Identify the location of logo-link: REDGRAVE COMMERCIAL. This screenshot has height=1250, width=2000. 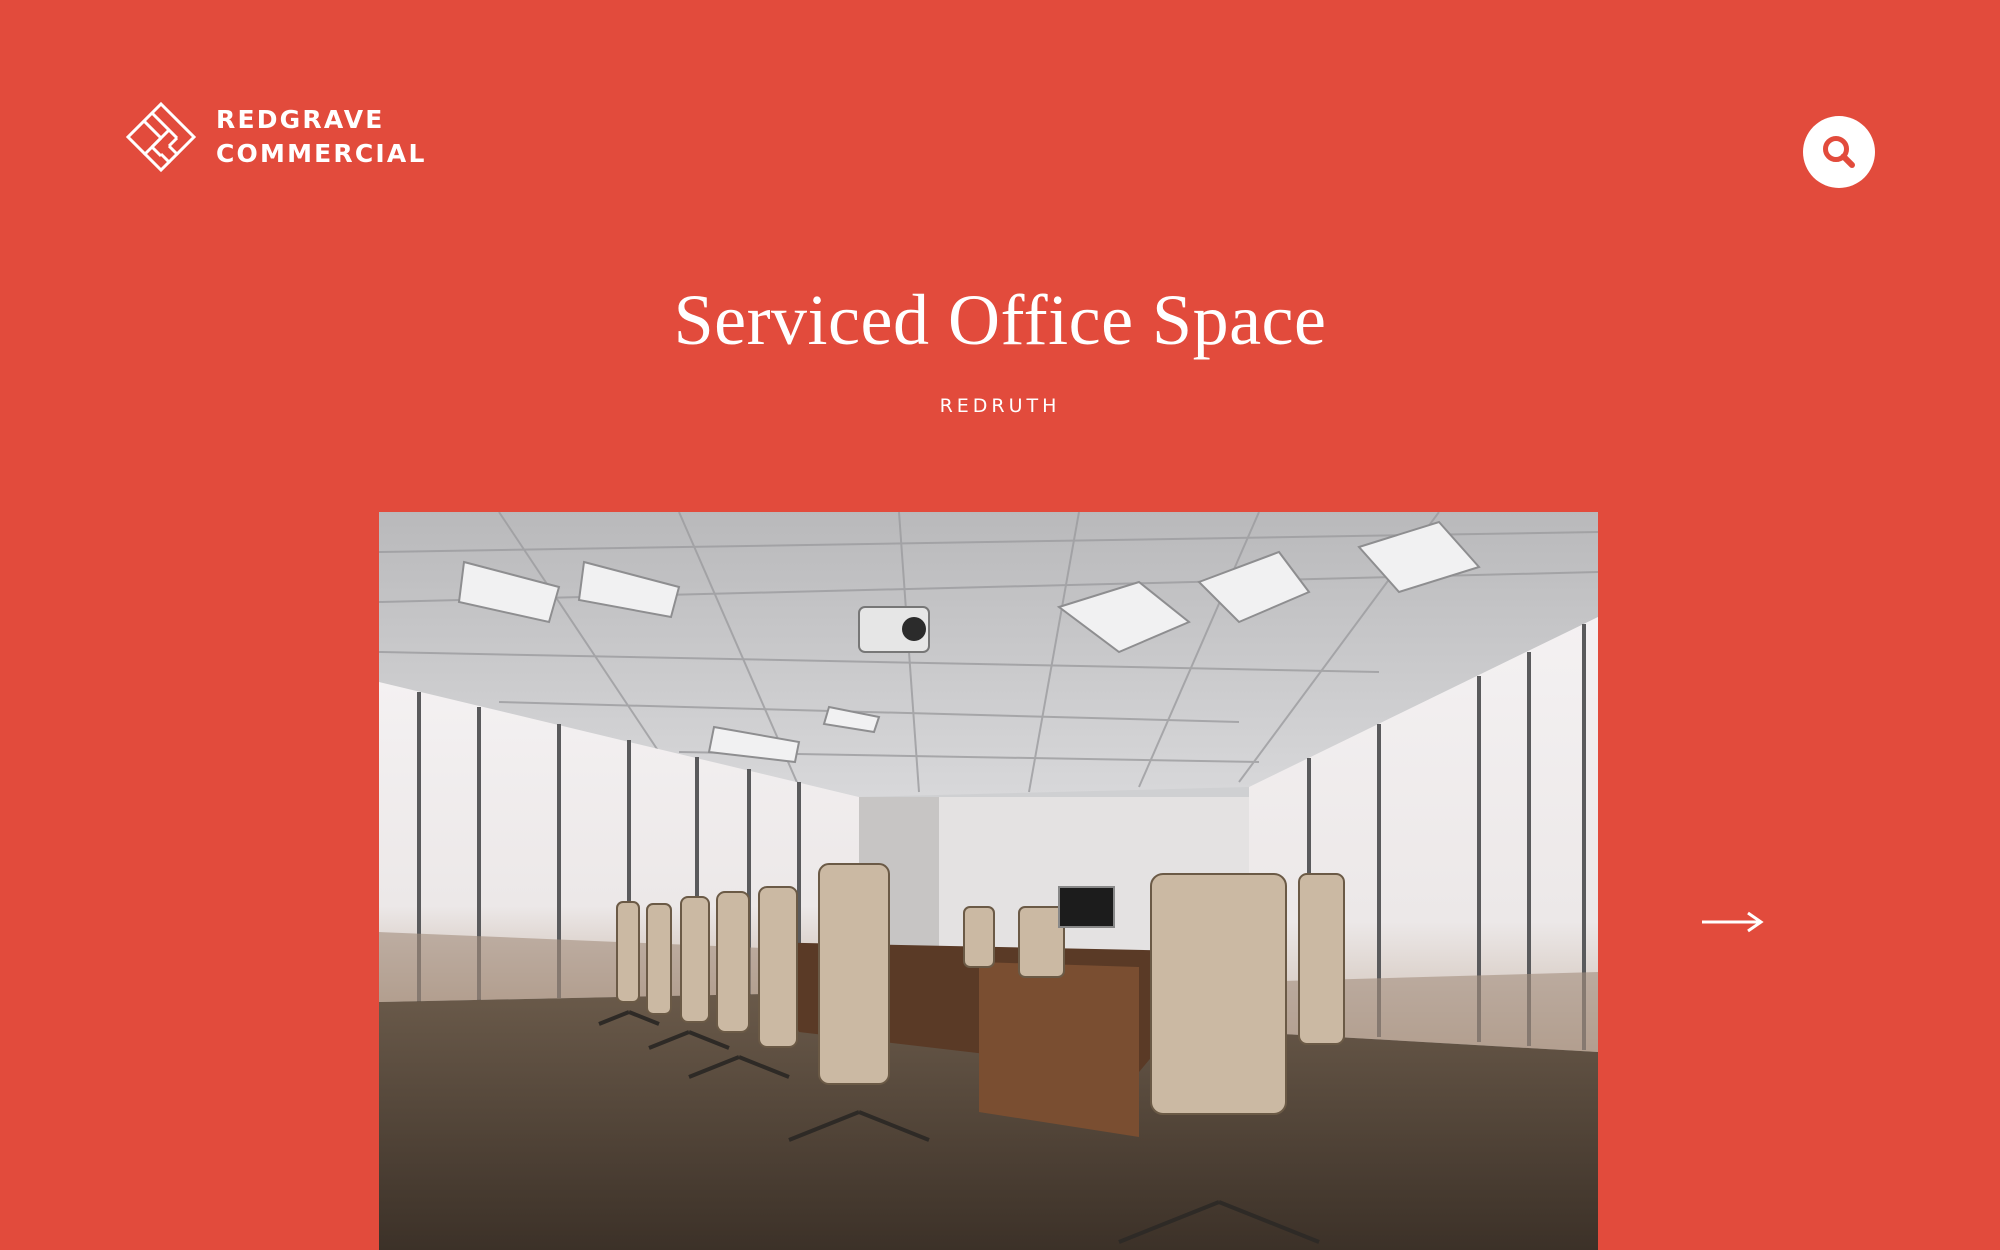
(275, 137).